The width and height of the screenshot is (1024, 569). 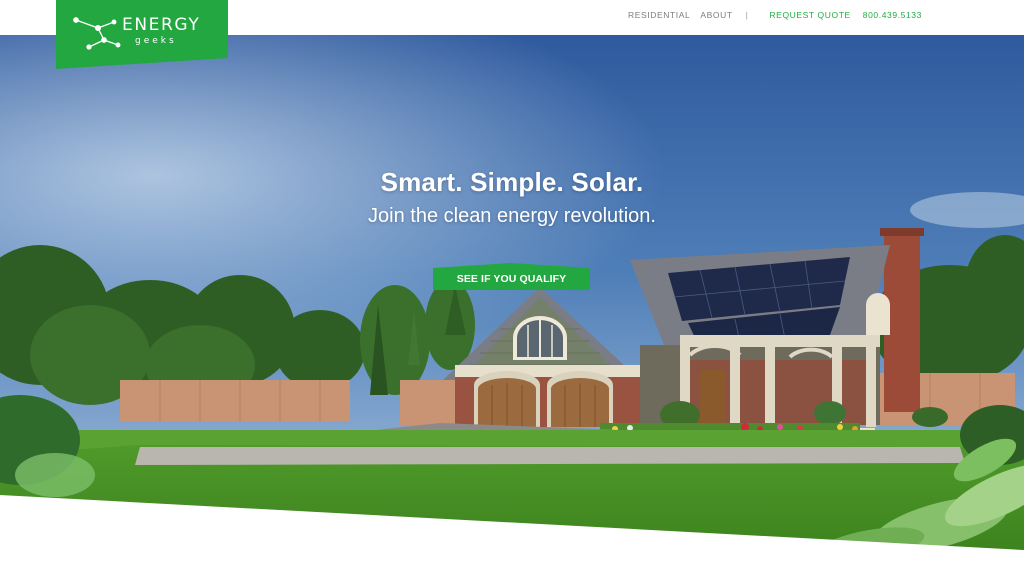 I want to click on see-if-you-qualify-button: SEE IF YOU QUALIFY, so click(x=511, y=276).